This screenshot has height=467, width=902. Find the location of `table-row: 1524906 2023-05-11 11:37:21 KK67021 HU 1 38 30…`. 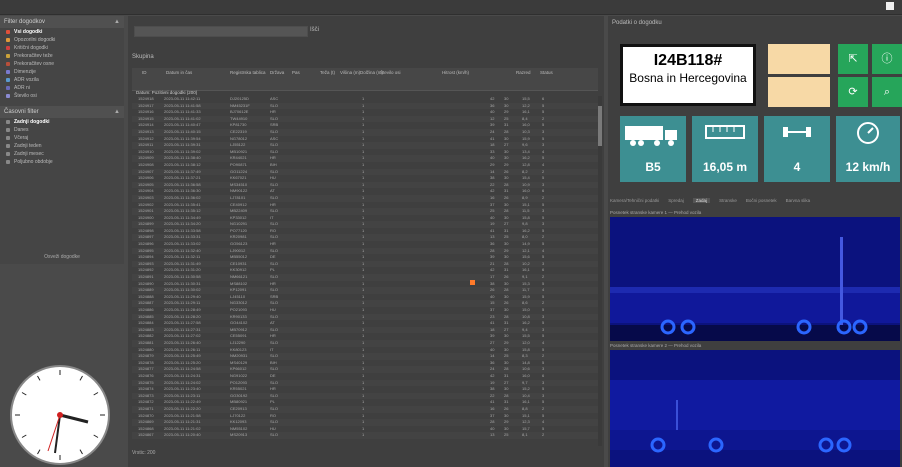

table-row: 1524906 2023-05-11 11:37:21 KK67021 HU 1 38 30… is located at coordinates (365, 178).